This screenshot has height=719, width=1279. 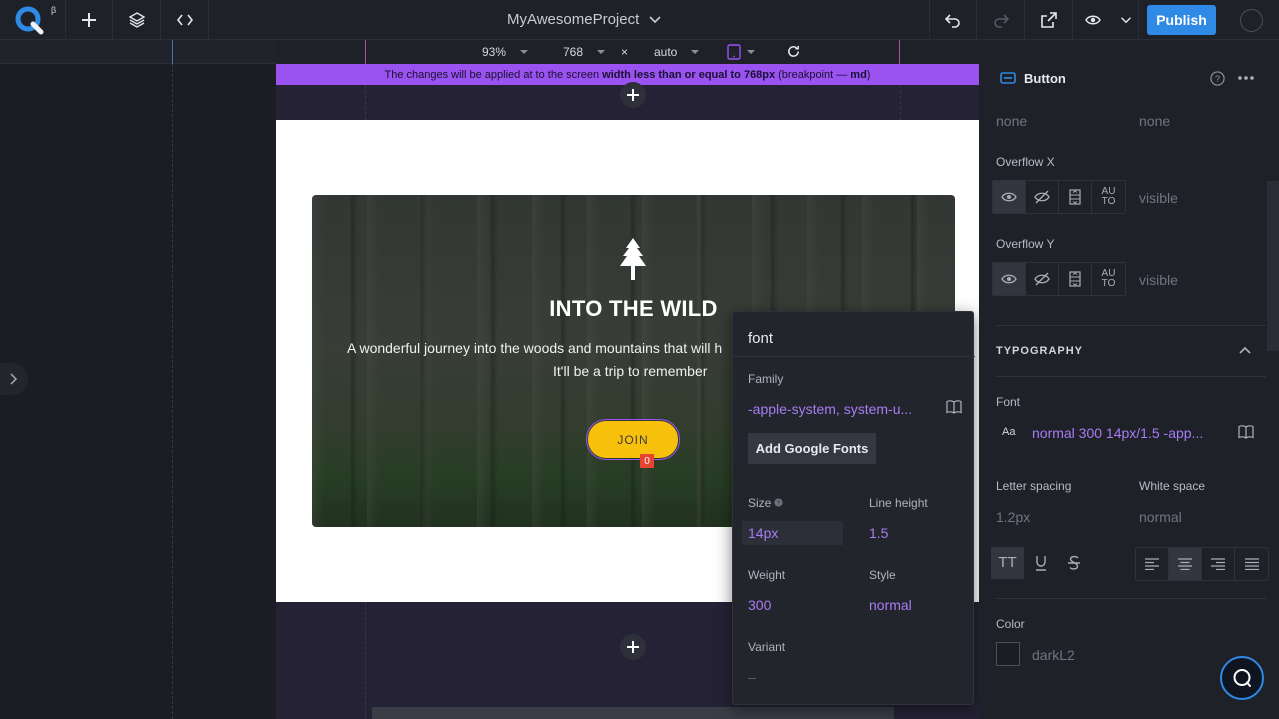 What do you see at coordinates (633, 259) in the screenshot?
I see `tree-icon` at bounding box center [633, 259].